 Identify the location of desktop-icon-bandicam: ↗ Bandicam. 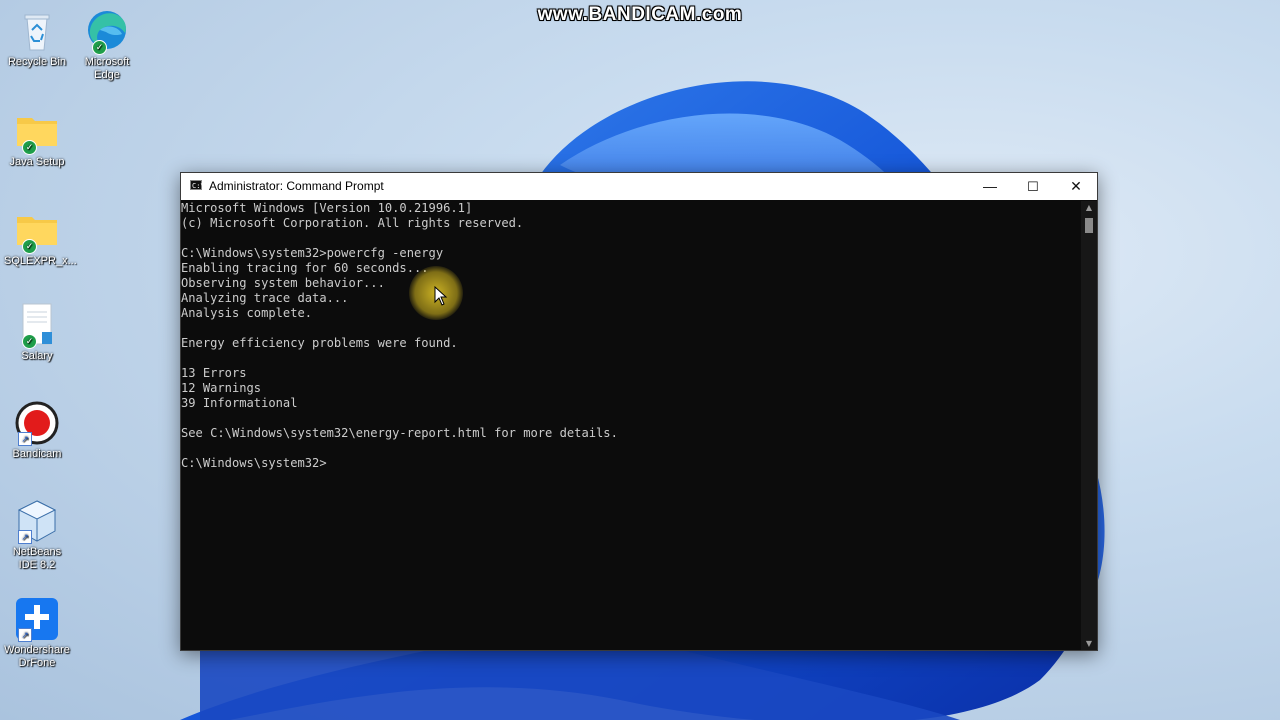
(37, 430).